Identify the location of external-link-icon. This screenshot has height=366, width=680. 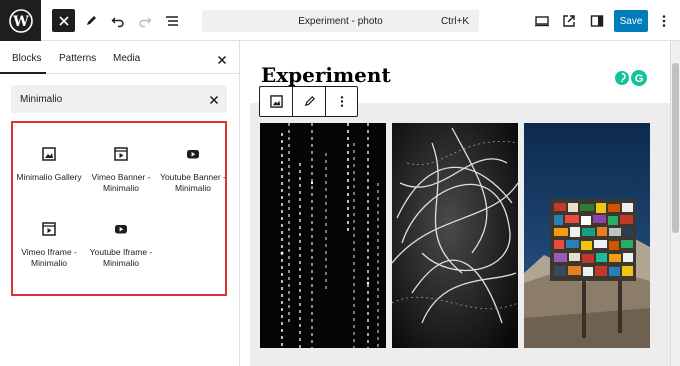
(569, 21).